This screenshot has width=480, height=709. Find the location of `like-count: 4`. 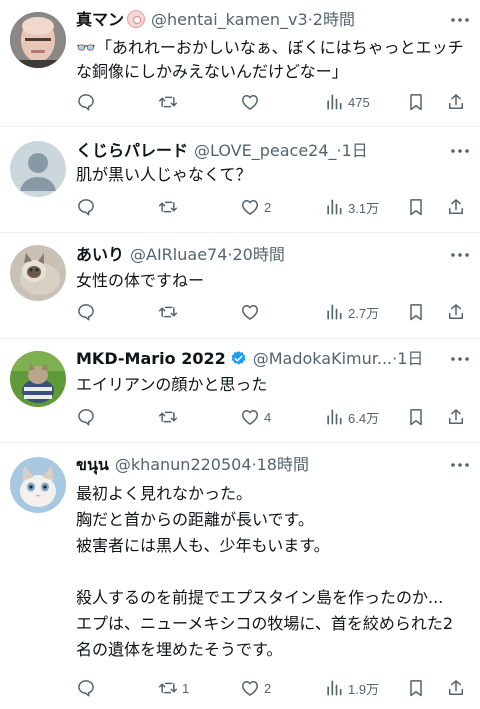

like-count: 4 is located at coordinates (268, 417).